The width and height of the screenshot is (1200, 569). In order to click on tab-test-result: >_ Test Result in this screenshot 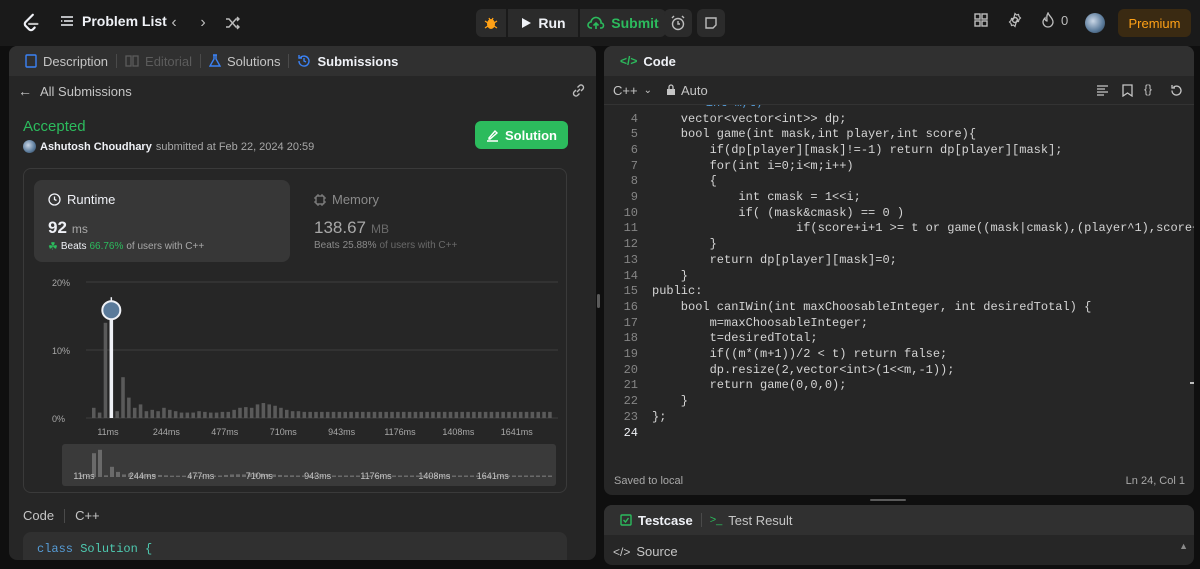, I will do `click(751, 520)`.